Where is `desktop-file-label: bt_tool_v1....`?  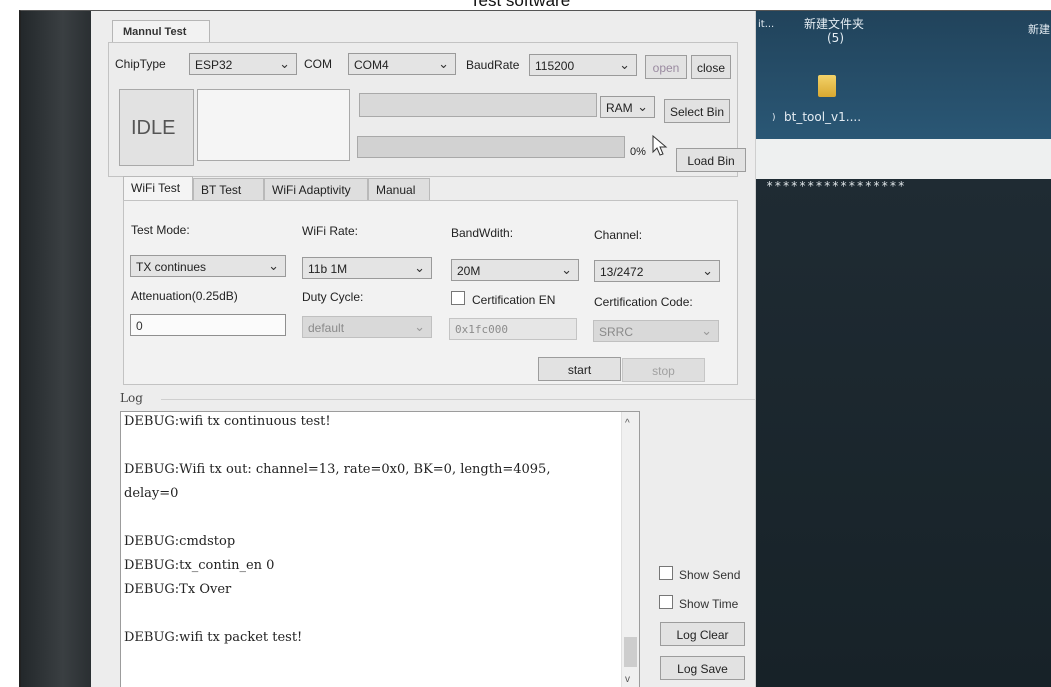
desktop-file-label: bt_tool_v1.... is located at coordinates (822, 117).